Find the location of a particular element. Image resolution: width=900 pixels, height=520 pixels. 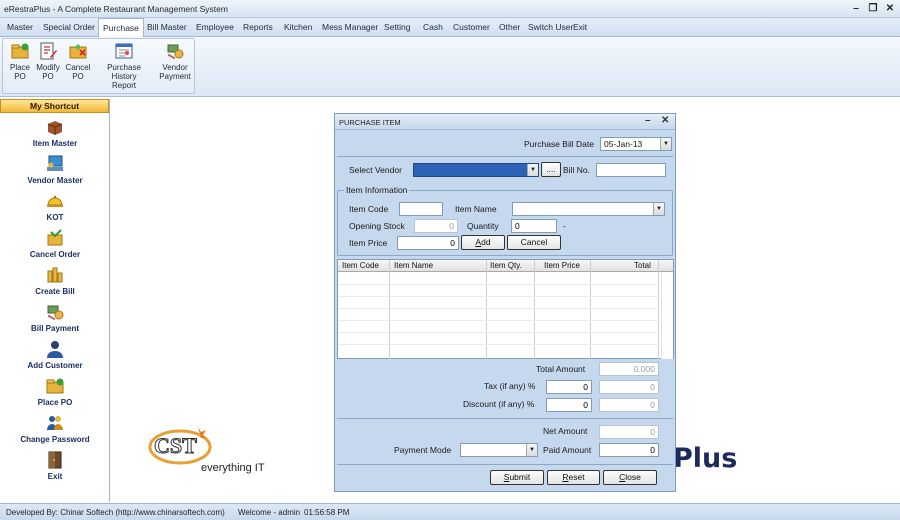

item-code-input is located at coordinates (421, 209).